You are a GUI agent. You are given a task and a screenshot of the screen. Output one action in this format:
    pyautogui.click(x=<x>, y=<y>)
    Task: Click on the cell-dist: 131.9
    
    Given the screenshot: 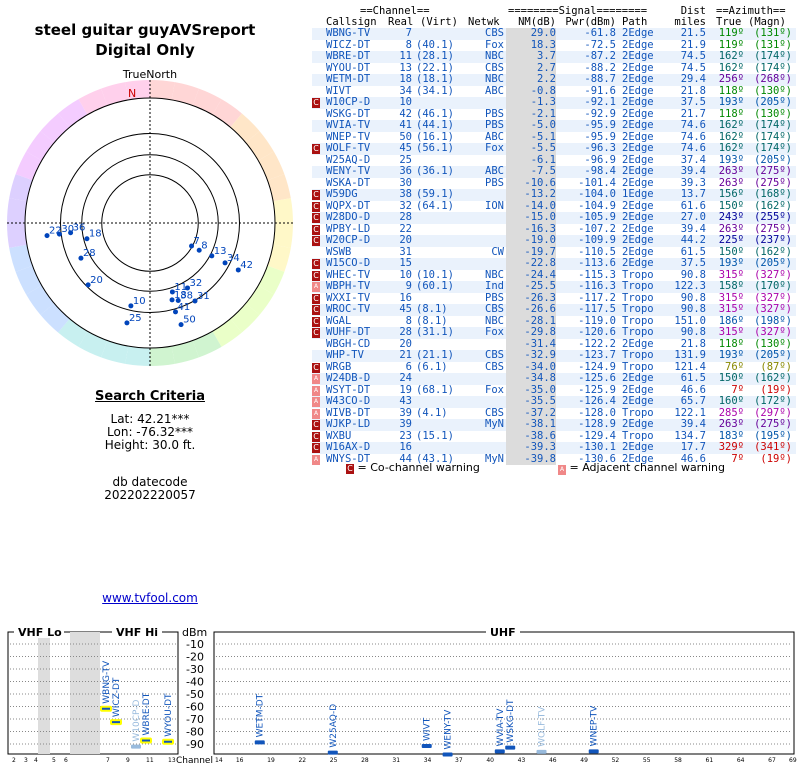 What is the action you would take?
    pyautogui.click(x=690, y=355)
    